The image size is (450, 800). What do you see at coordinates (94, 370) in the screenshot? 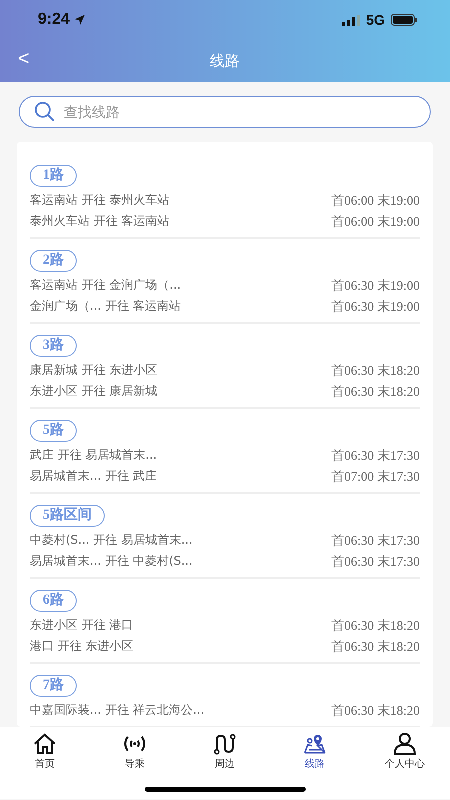
I see `direction-text: 康居新城 开往 东进小区` at bounding box center [94, 370].